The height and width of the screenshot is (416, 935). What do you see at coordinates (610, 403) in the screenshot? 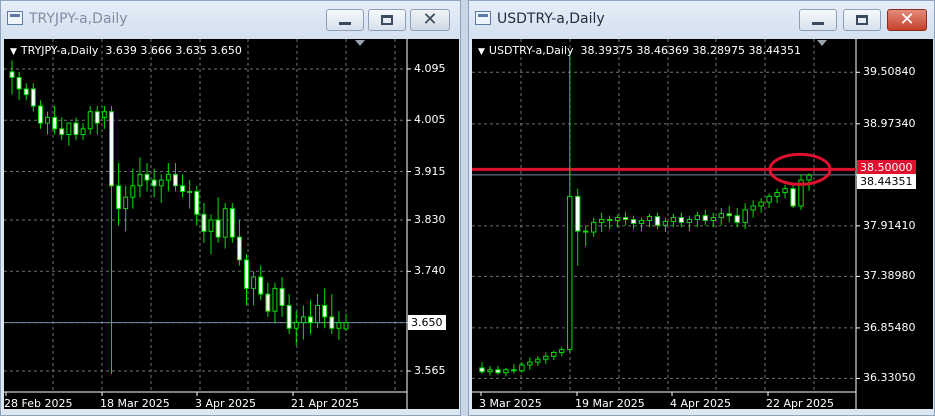
I see `date-label: 19 Mar 2025` at bounding box center [610, 403].